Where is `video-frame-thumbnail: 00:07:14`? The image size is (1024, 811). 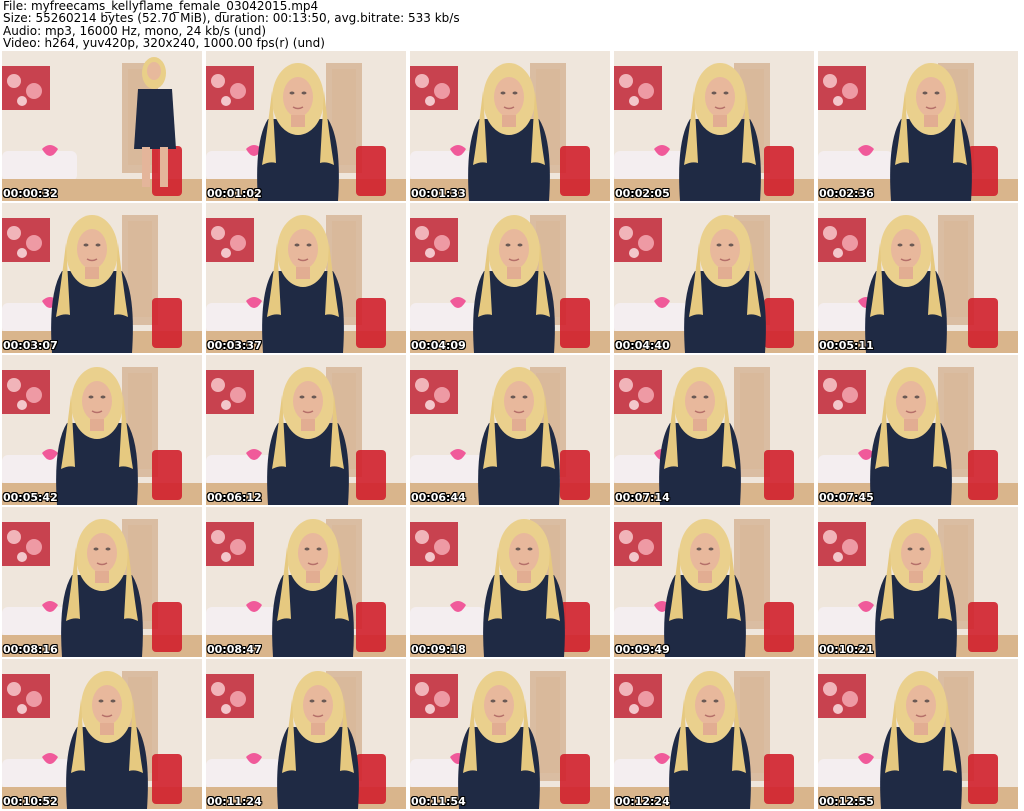 video-frame-thumbnail: 00:07:14 is located at coordinates (714, 430).